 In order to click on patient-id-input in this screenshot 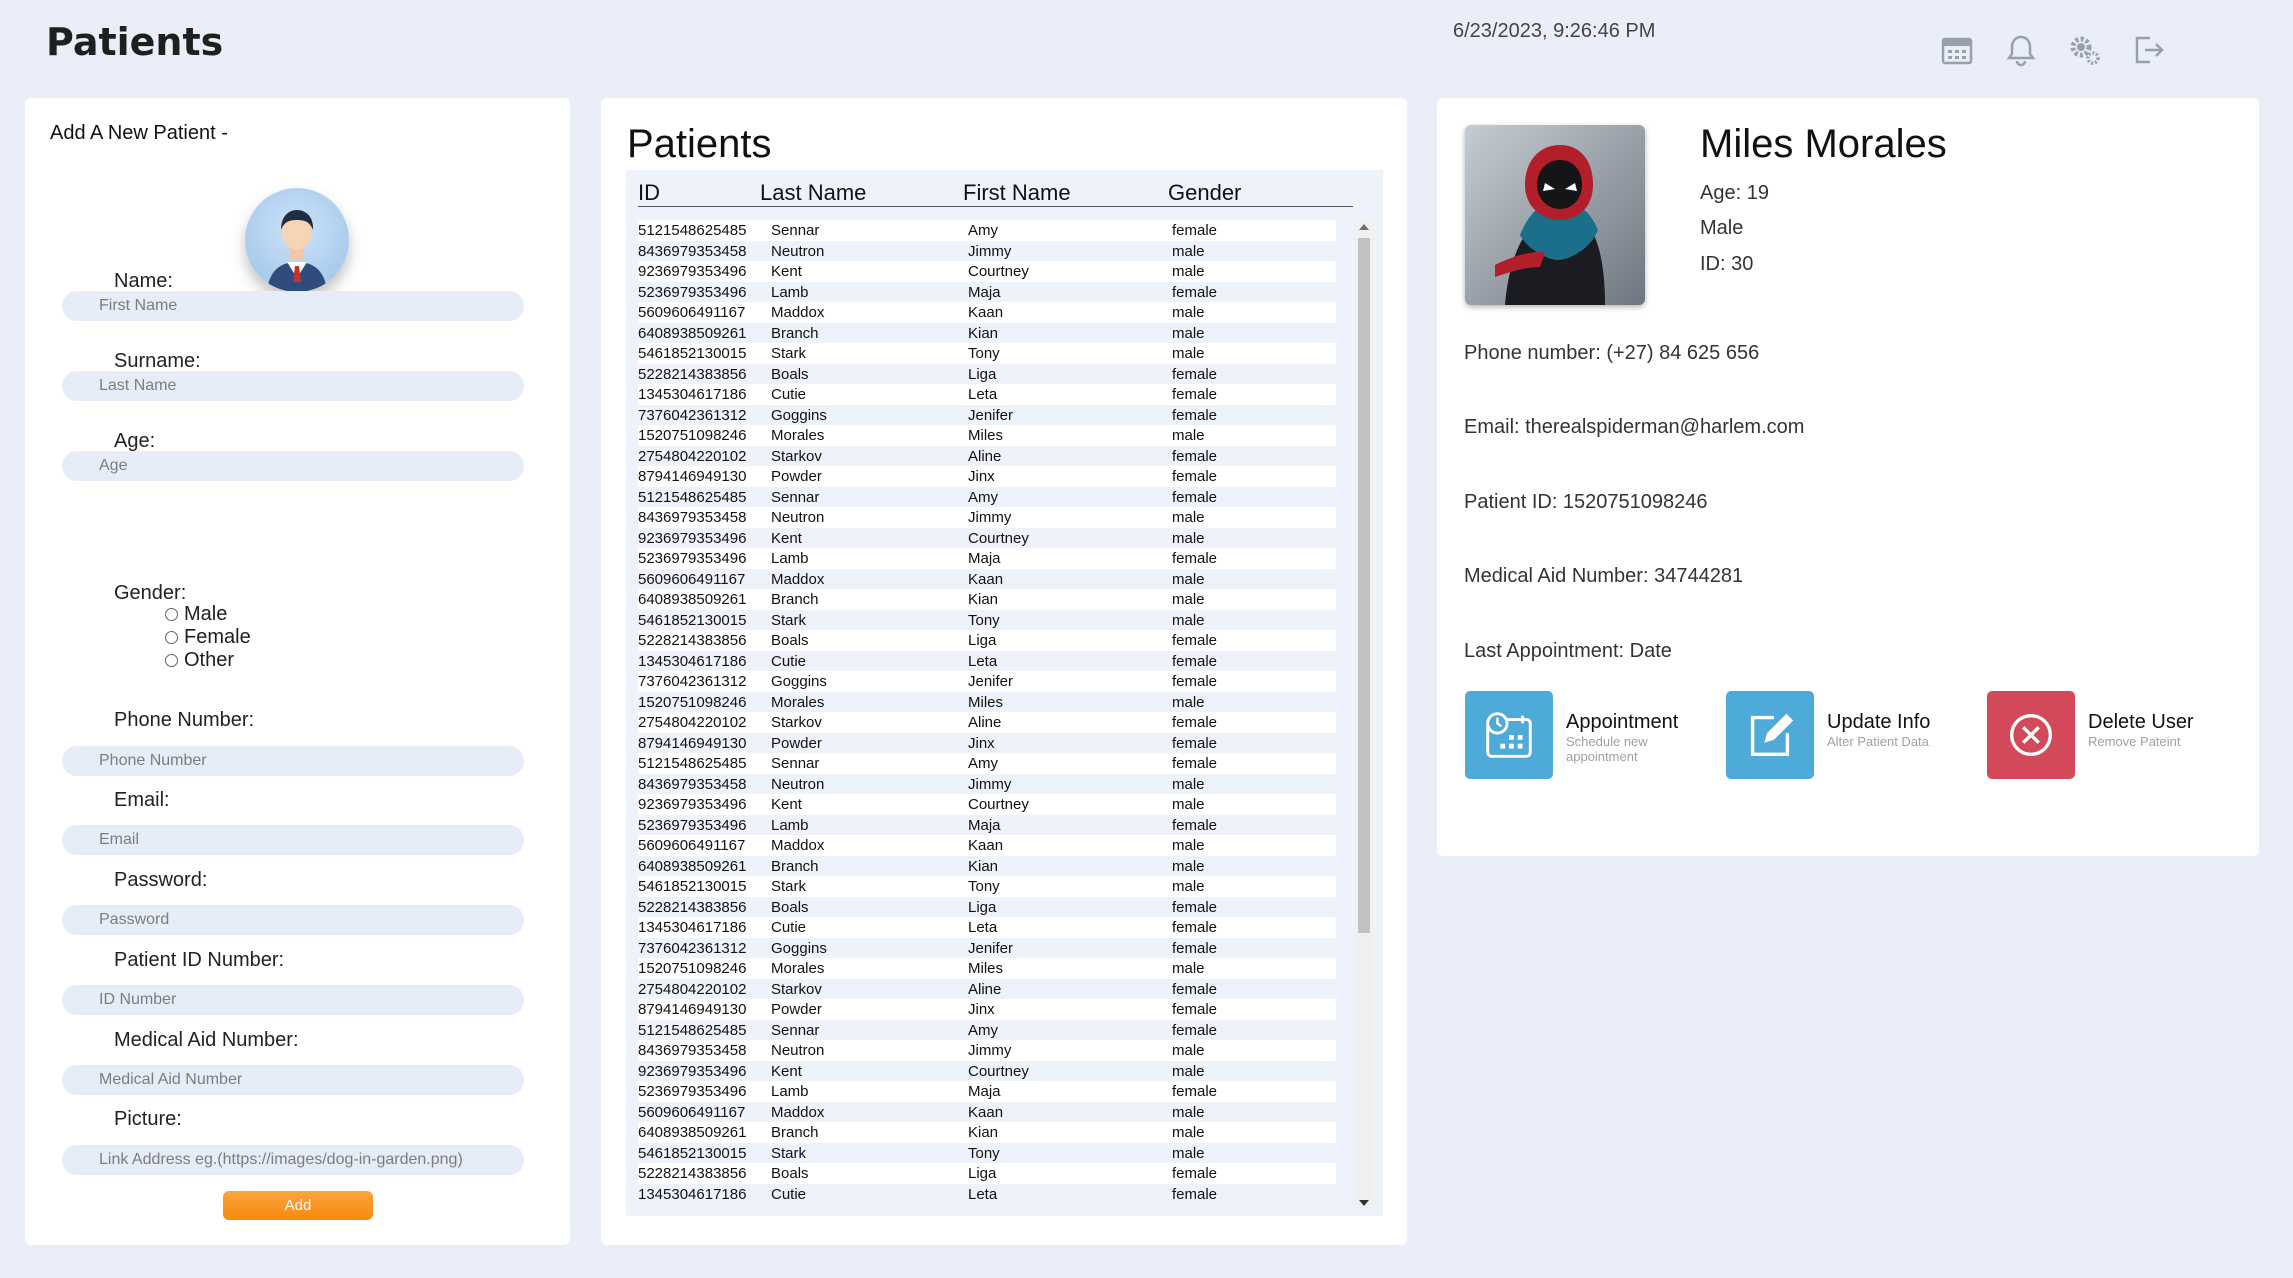, I will do `click(293, 1000)`.